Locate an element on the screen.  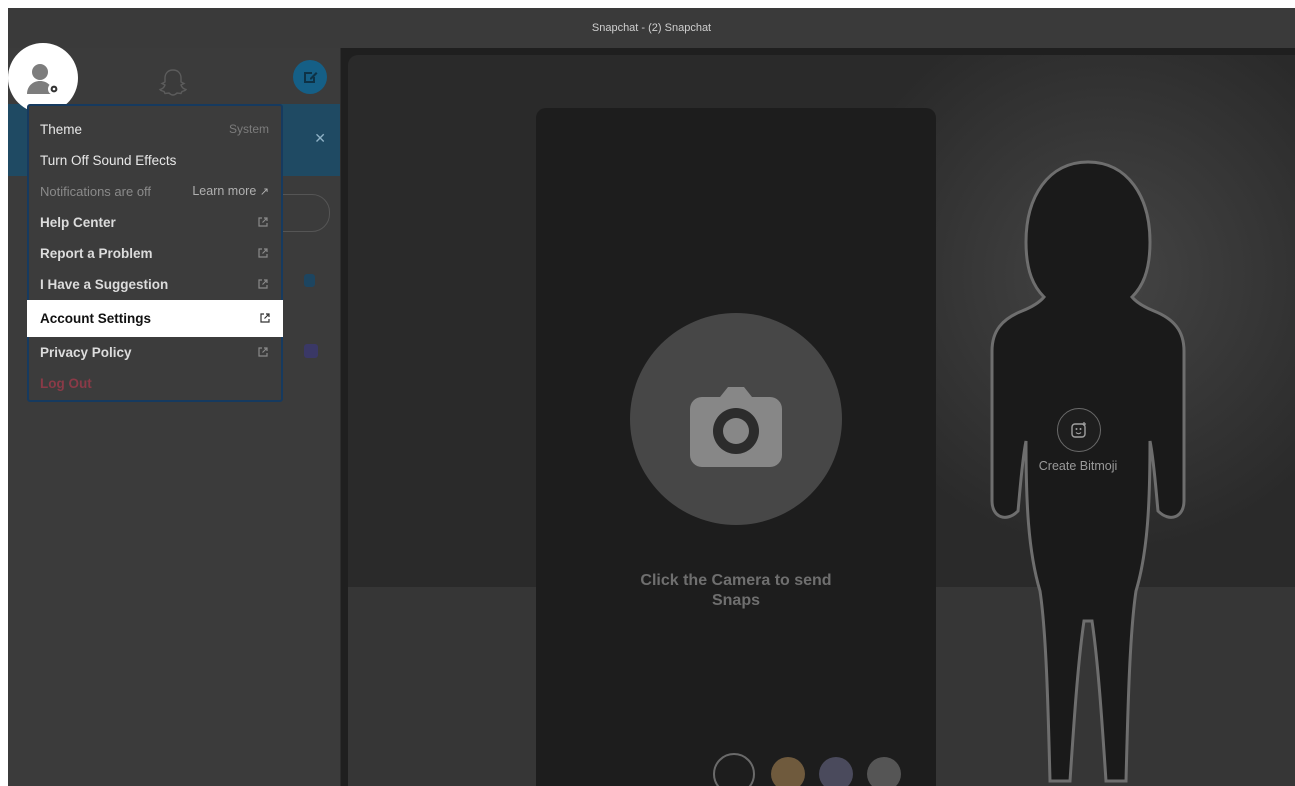
menu-item-report-problem: Report a Problem is located at coordinates (155, 253).